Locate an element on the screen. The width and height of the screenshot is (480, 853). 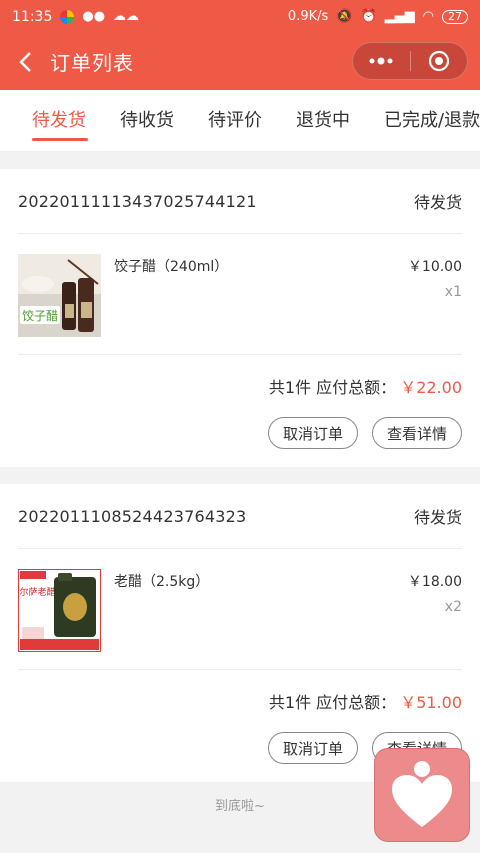
product-quantity: x1 is located at coordinates (453, 292).